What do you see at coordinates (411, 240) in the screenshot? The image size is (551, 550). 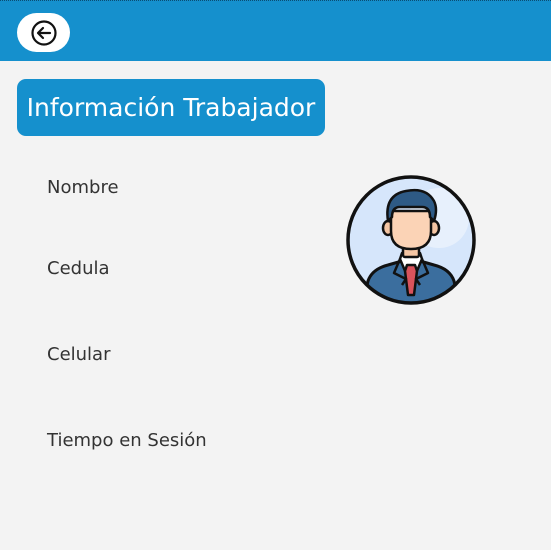 I see `businessman-avatar-icon` at bounding box center [411, 240].